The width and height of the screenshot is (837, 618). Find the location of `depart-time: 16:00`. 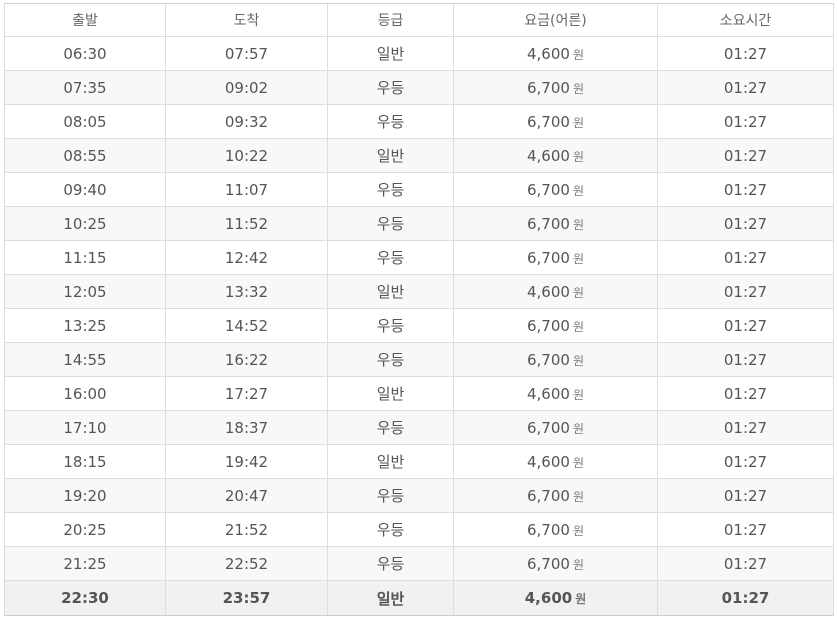

depart-time: 16:00 is located at coordinates (85, 393).